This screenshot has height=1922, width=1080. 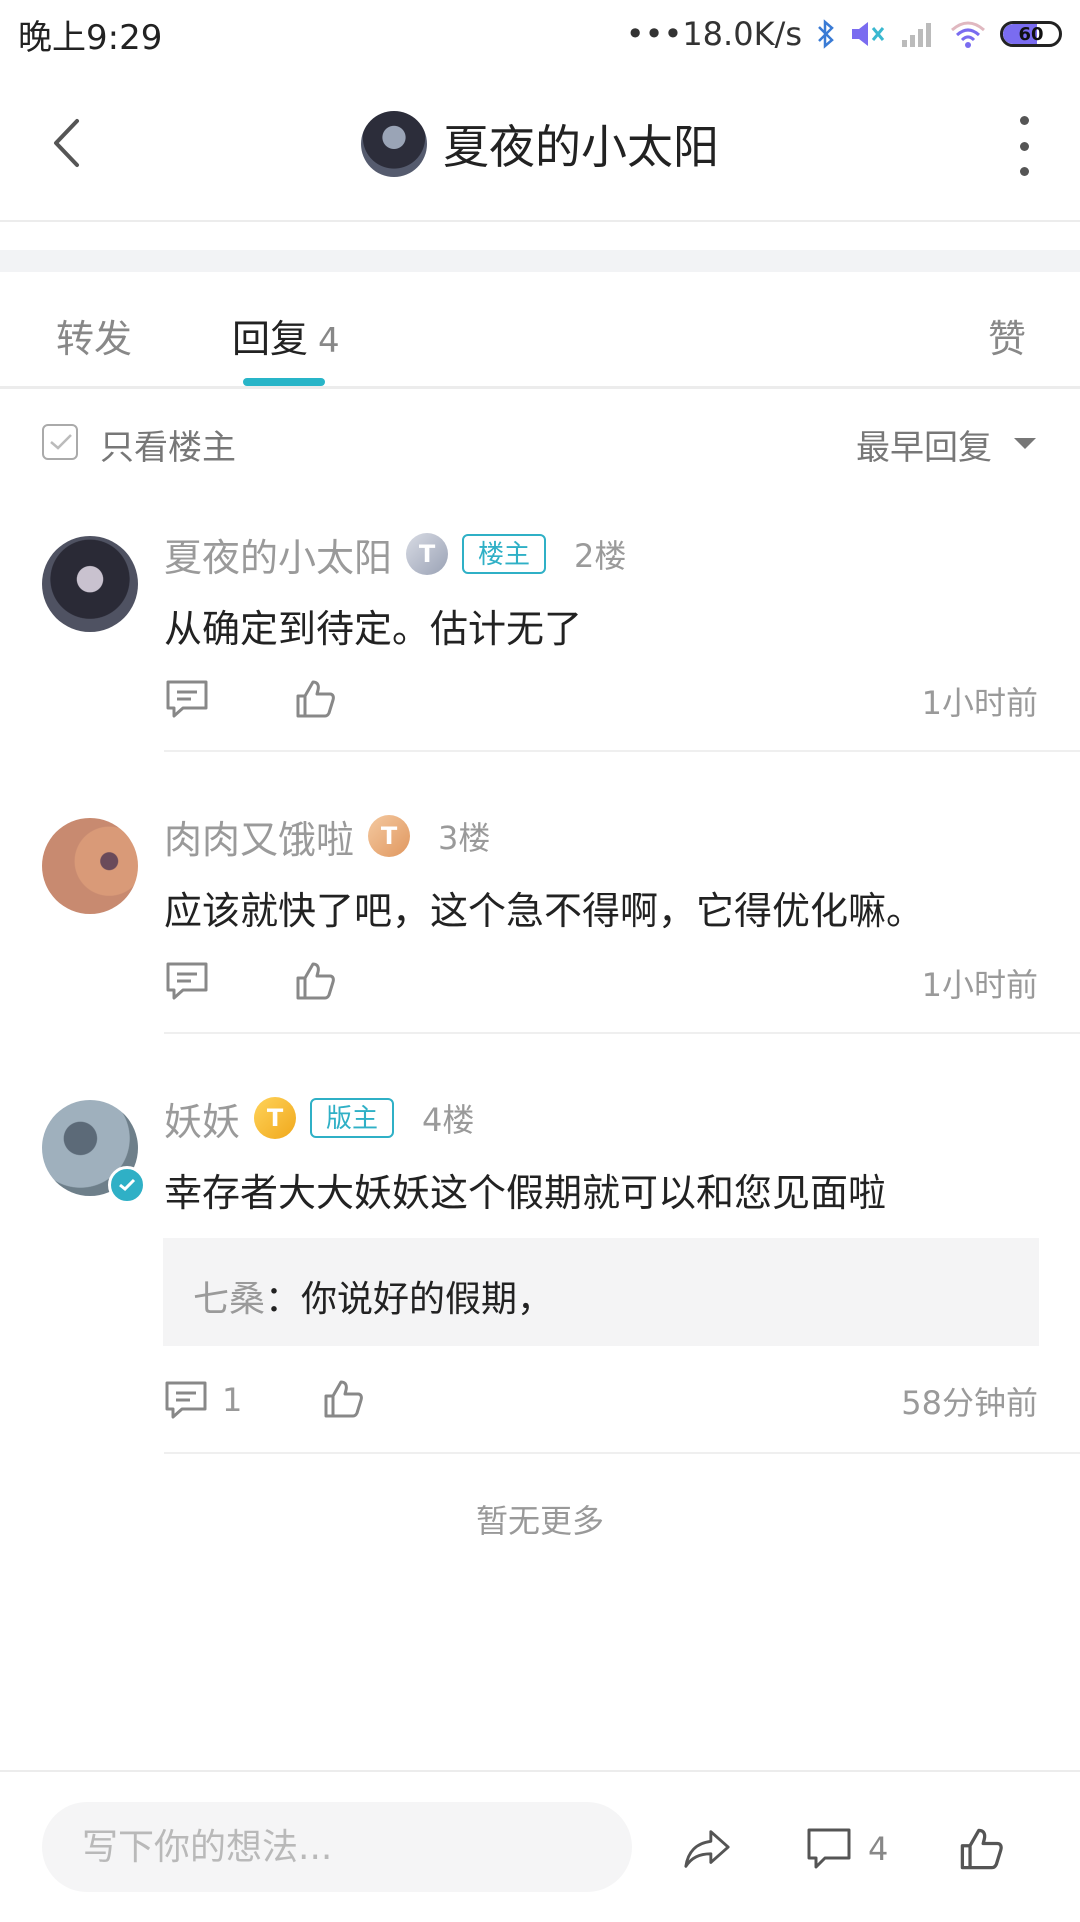 What do you see at coordinates (229, 1299) in the screenshot?
I see `quote-author: 七桑` at bounding box center [229, 1299].